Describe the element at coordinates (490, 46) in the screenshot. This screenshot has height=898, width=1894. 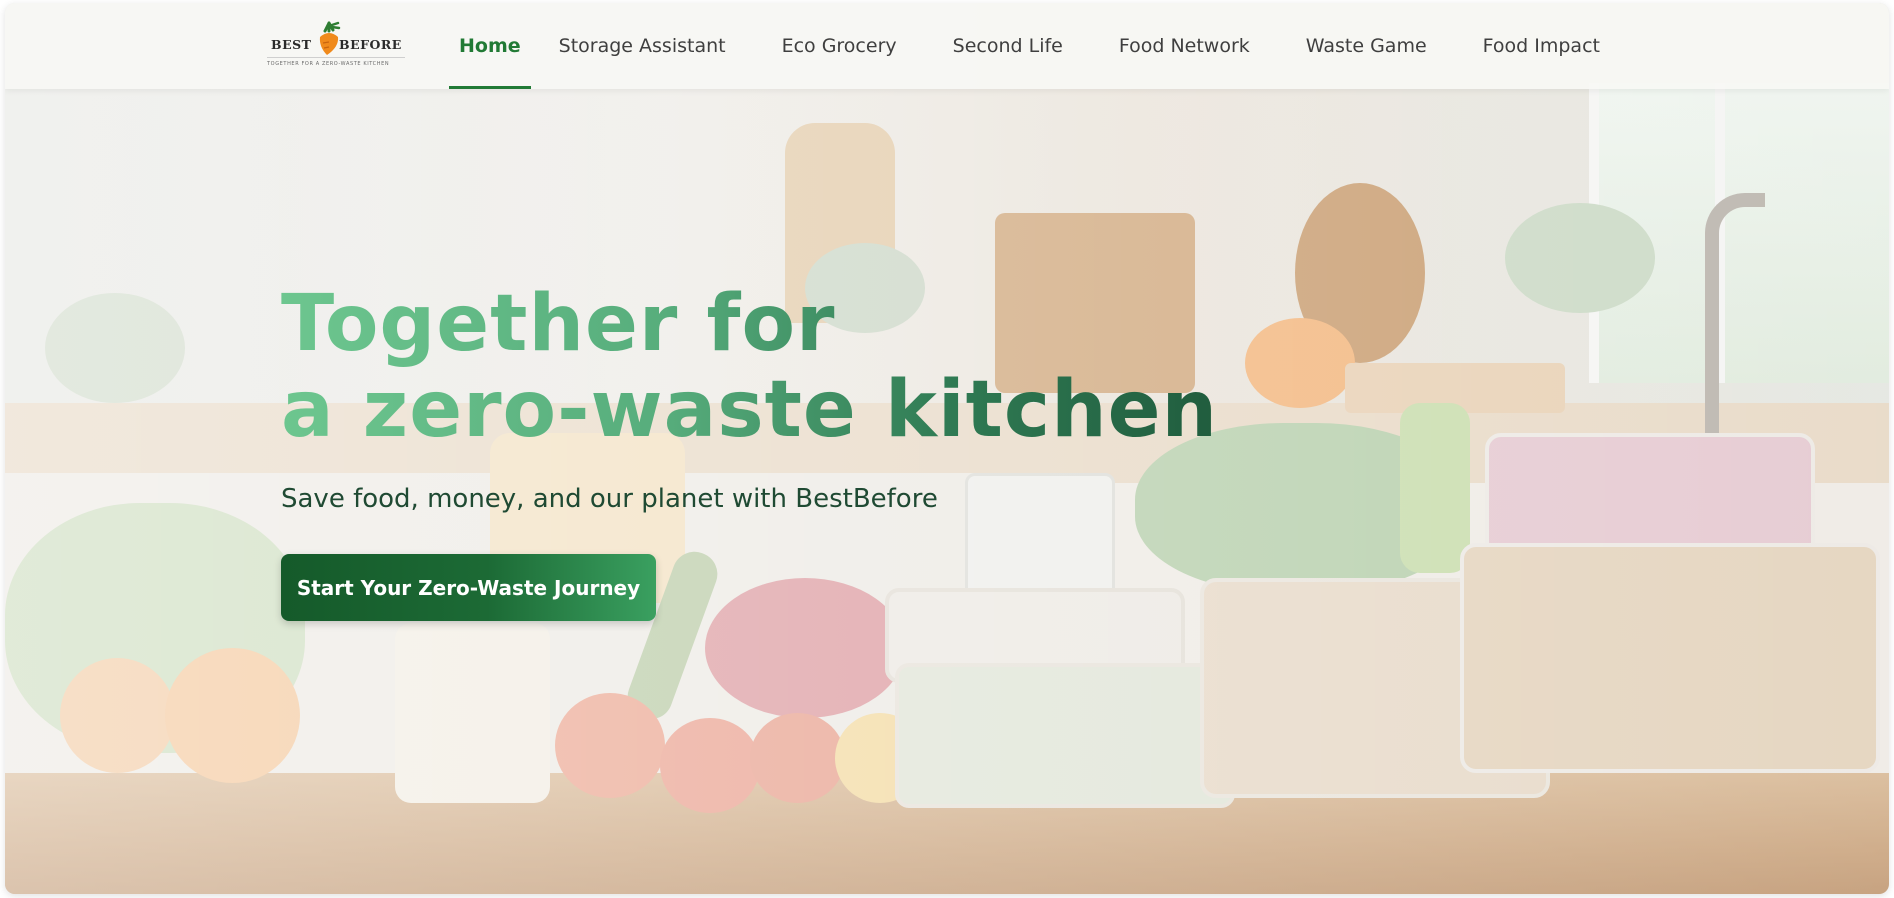
I see `nav-item-home: Home` at that location.